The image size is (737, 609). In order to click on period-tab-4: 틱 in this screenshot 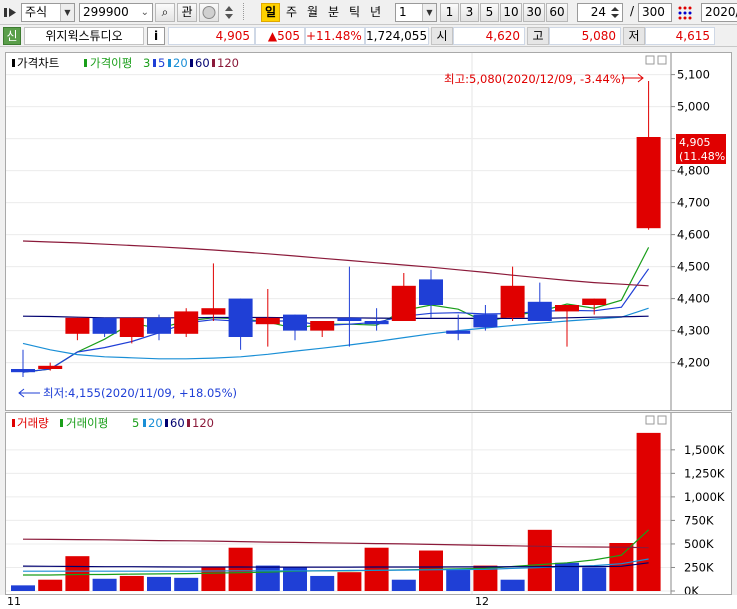, I will do `click(354, 12)`.